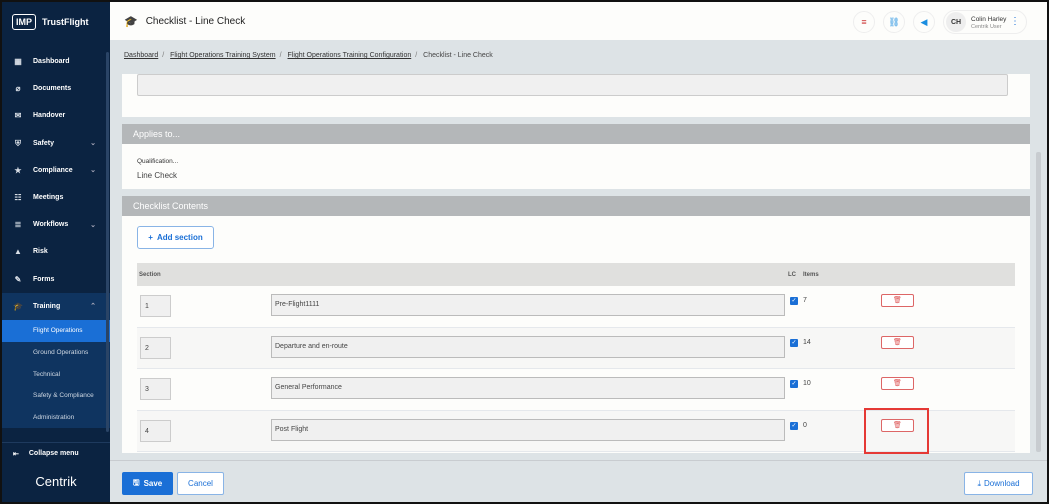 The height and width of the screenshot is (504, 1049). I want to click on sidebar-item-safety: ⛨ Safety ⌄, so click(56, 143).